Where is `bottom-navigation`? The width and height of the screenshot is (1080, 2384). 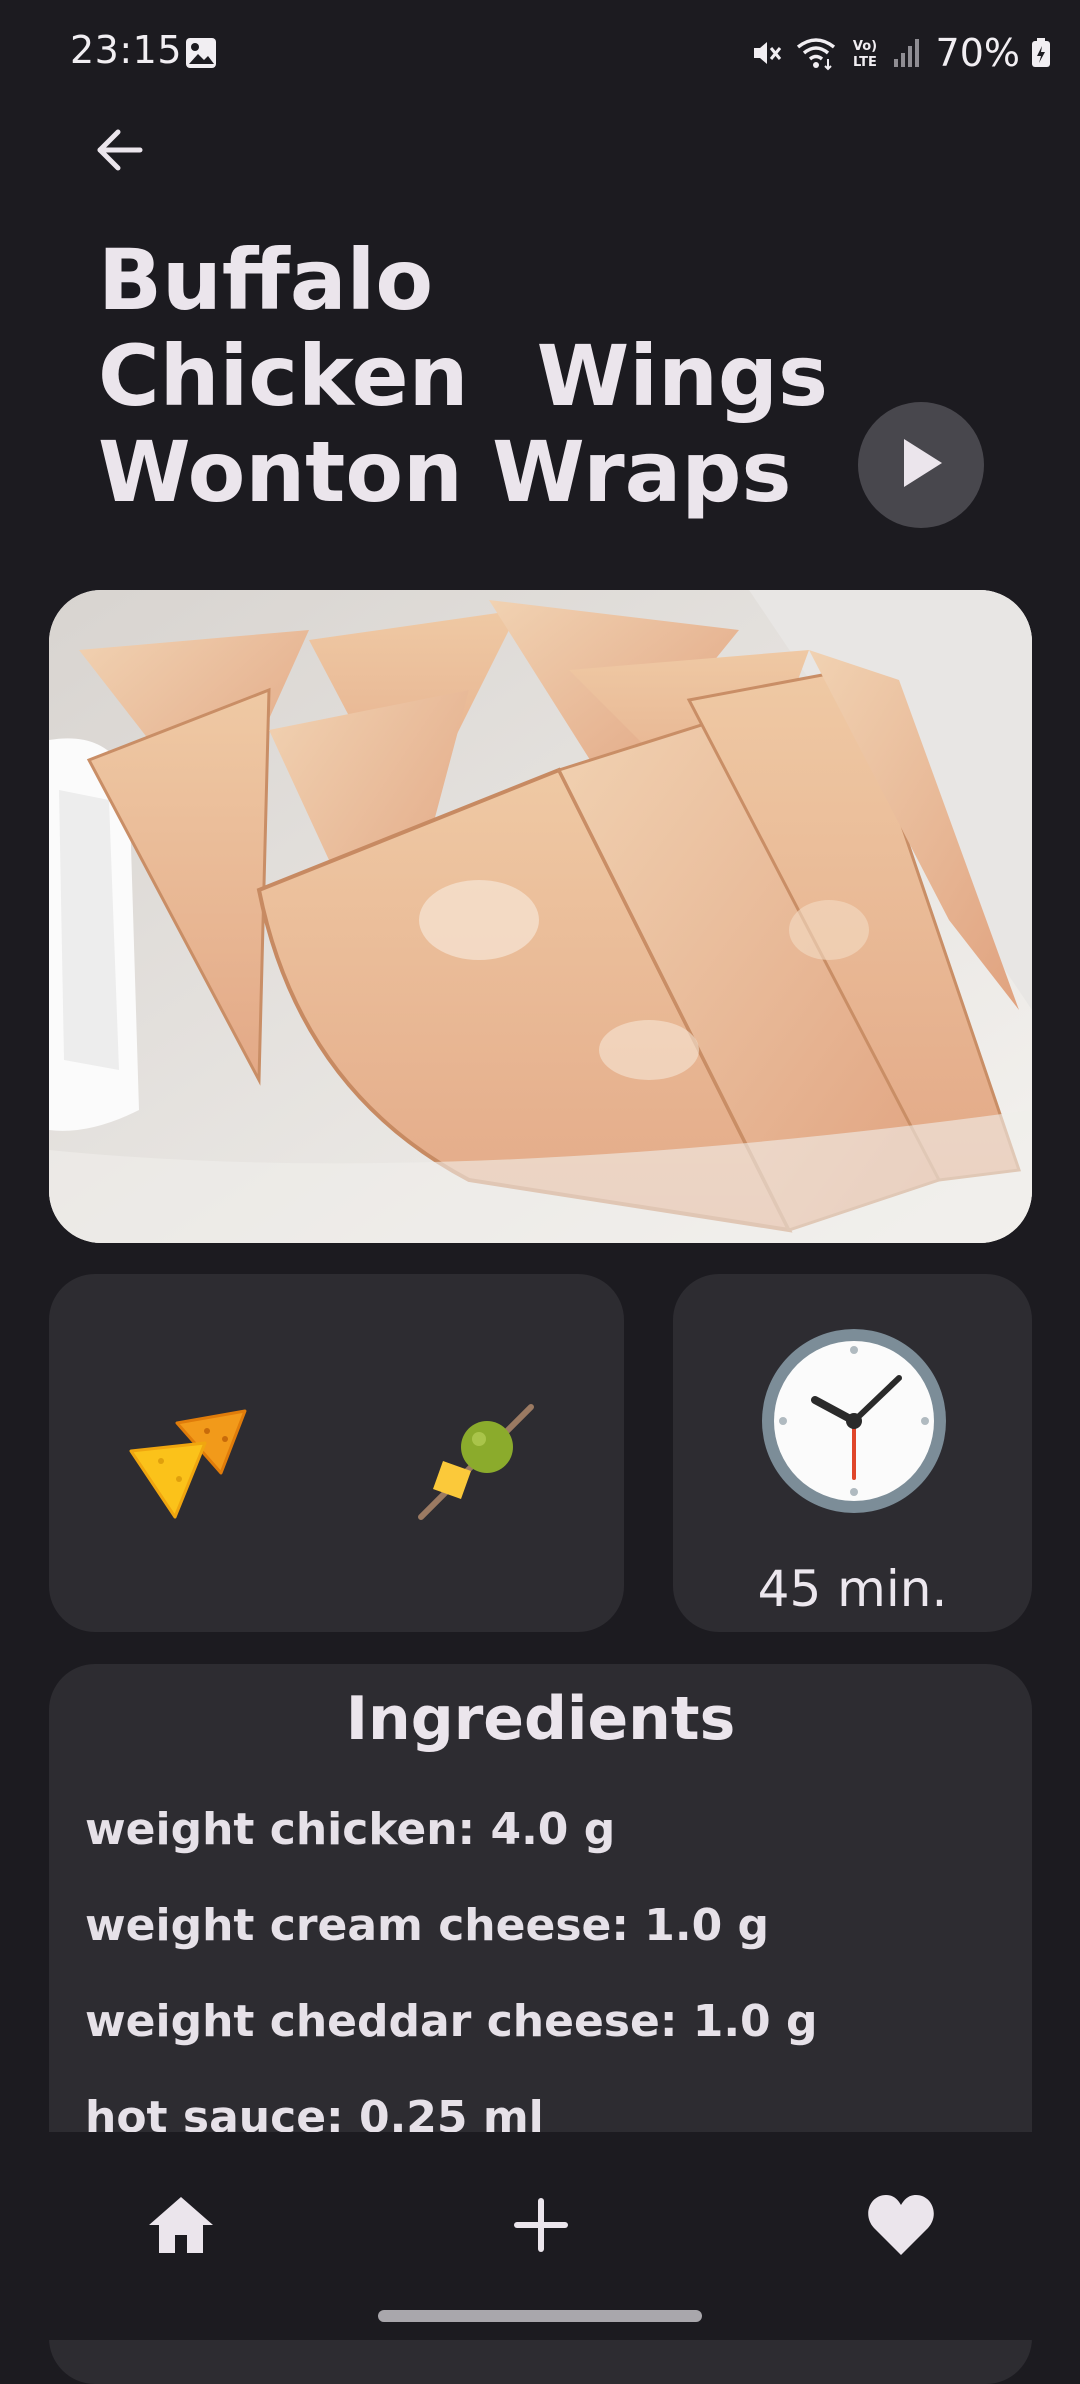
bottom-navigation is located at coordinates (540, 2236).